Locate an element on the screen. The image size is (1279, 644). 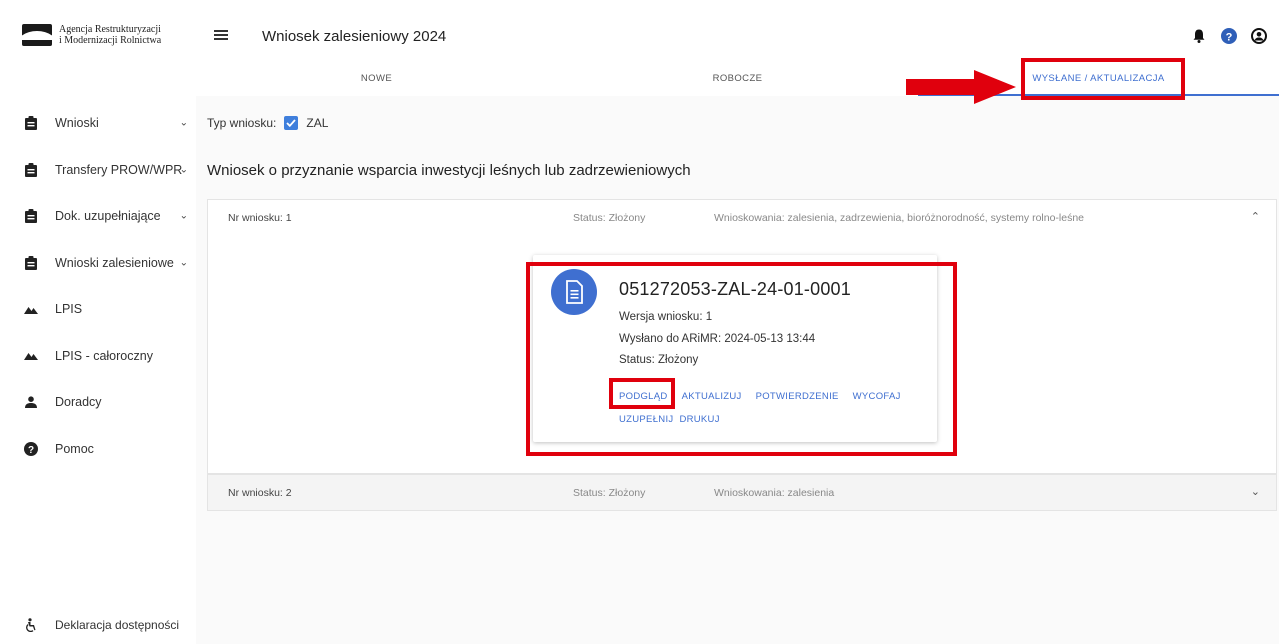
sidebar-item-transfery: Transfery PROW/WPR ⌄ is located at coordinates (98, 170).